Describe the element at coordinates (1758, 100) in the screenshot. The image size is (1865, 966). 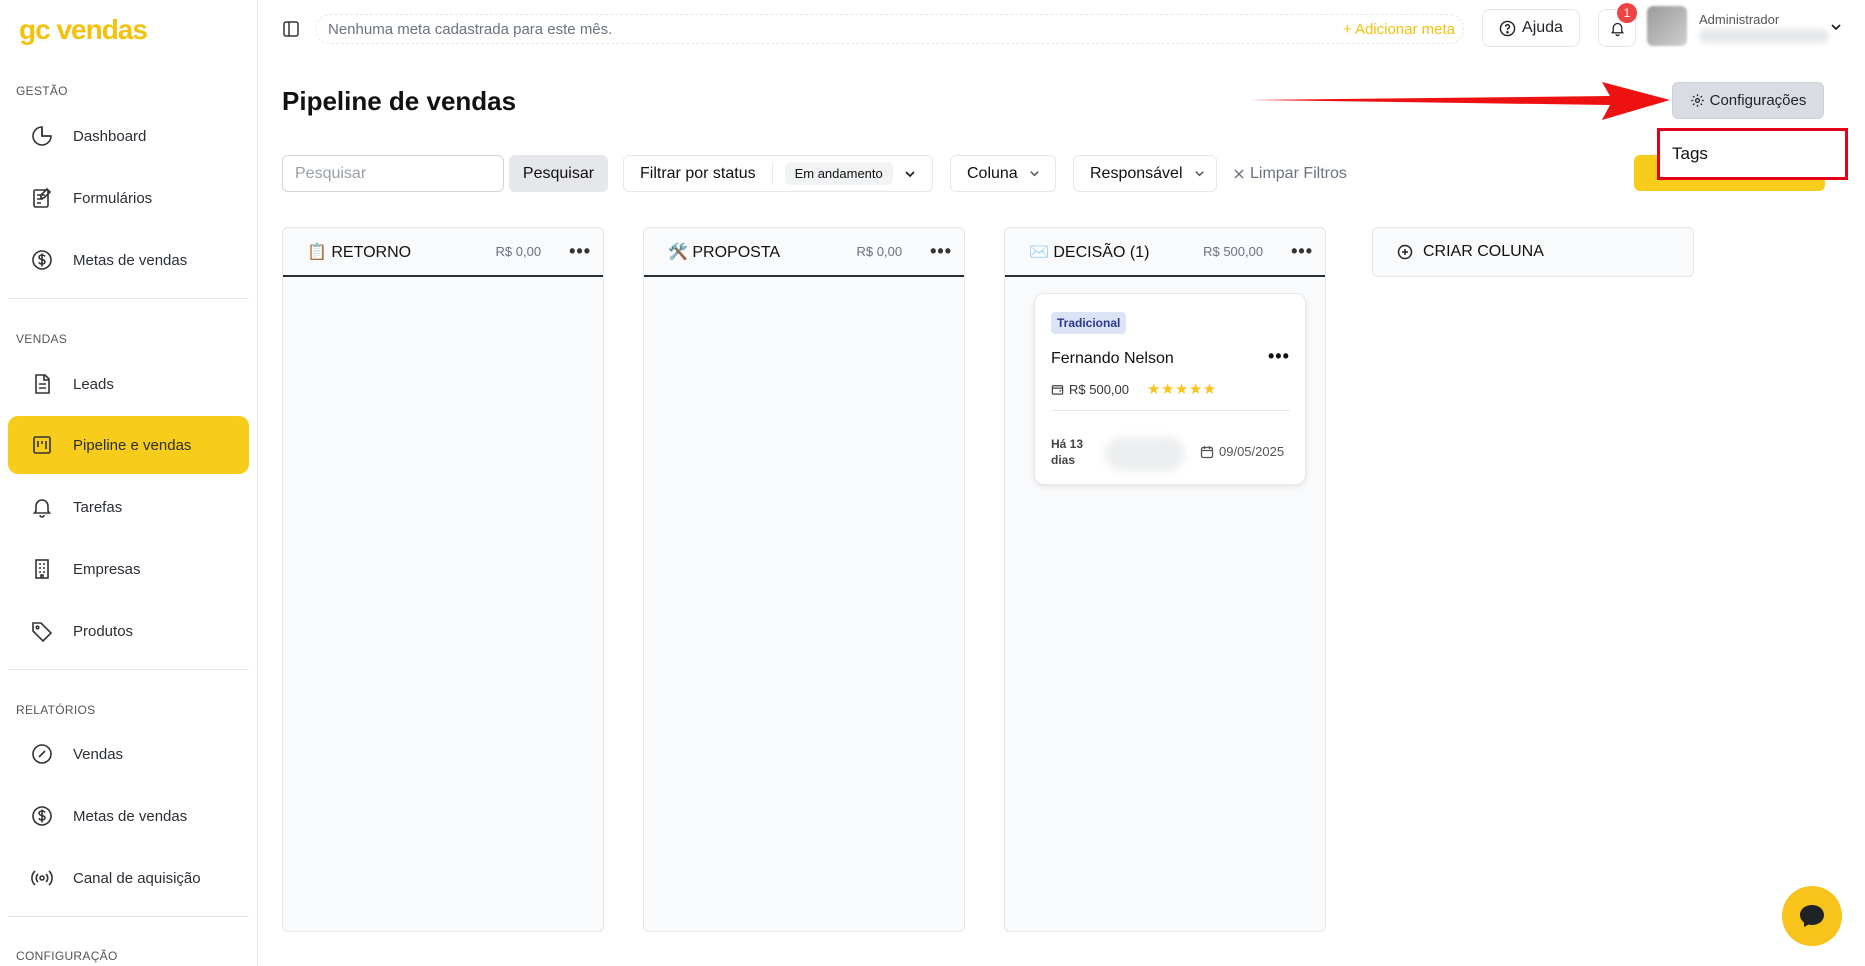
I see `config-label: Configurações` at that location.